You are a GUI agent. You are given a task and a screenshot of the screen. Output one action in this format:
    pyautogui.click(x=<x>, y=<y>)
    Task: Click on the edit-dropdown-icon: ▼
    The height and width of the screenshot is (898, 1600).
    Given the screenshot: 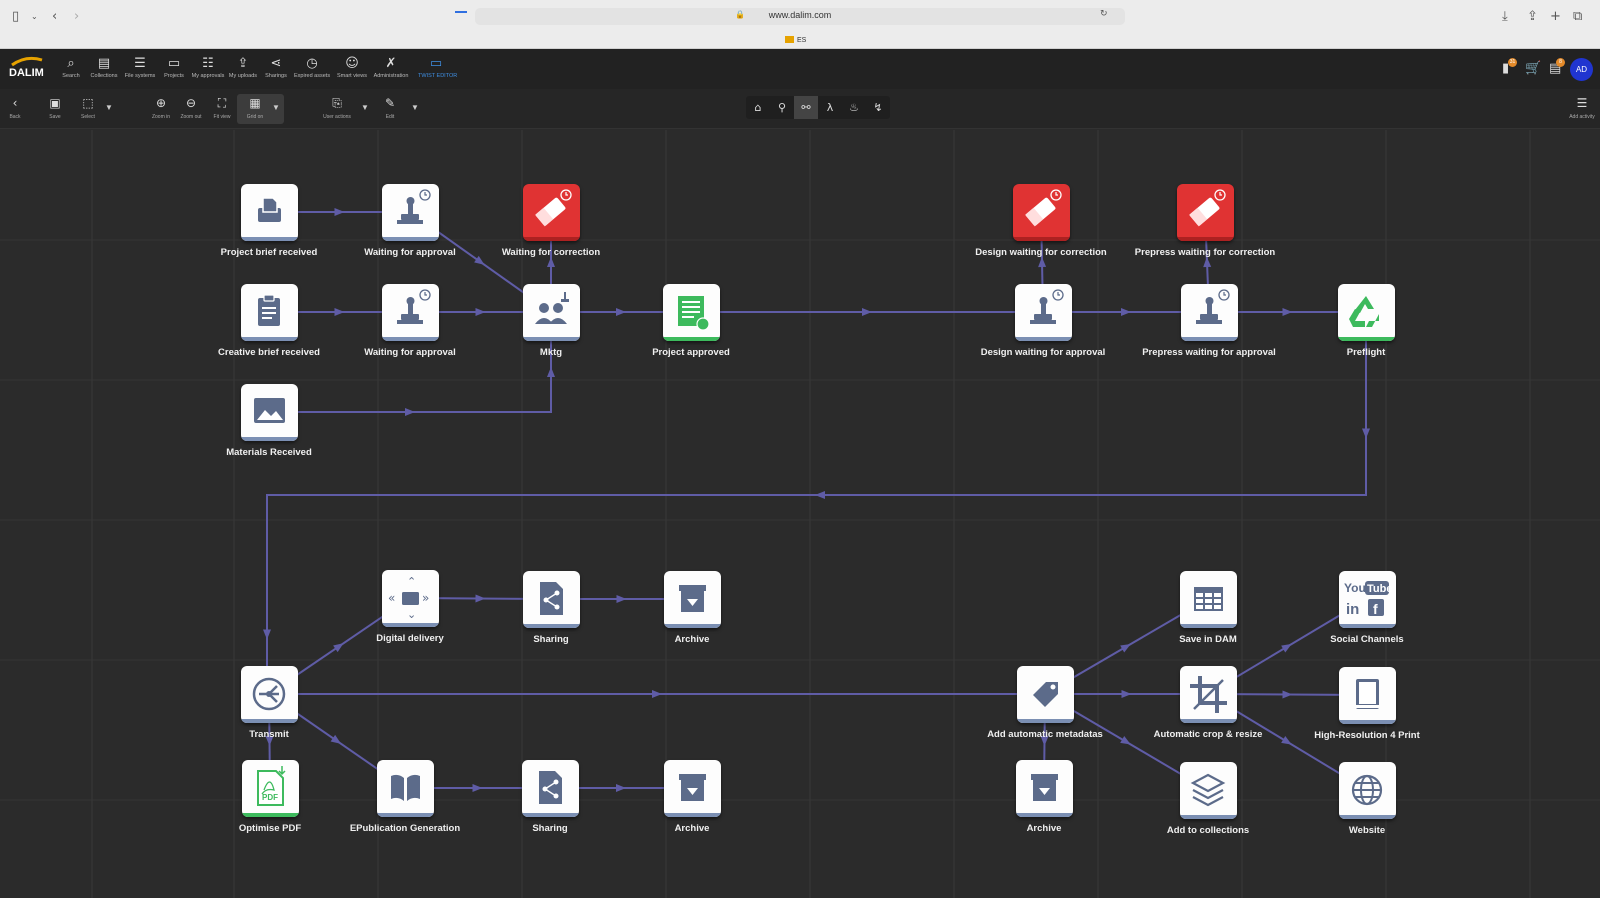 What is the action you would take?
    pyautogui.click(x=415, y=107)
    